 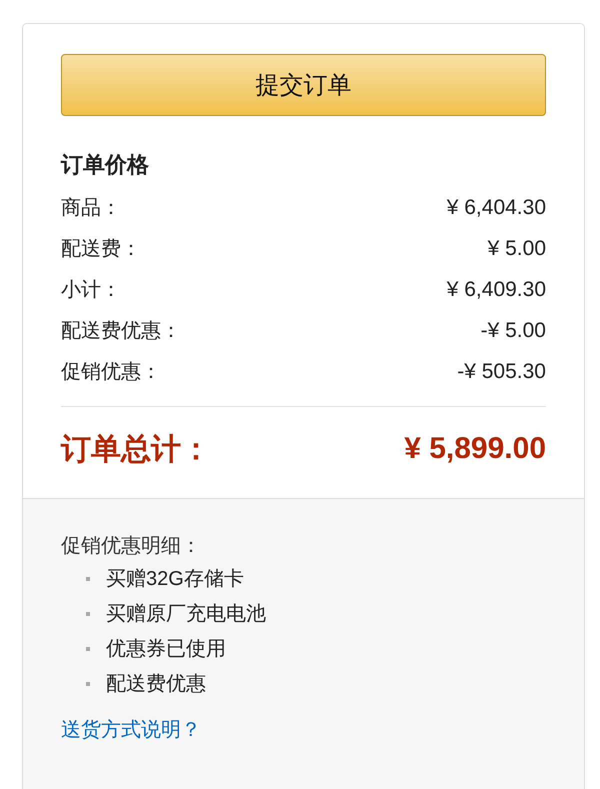 What do you see at coordinates (111, 372) in the screenshot?
I see `price-label: 促销优惠：` at bounding box center [111, 372].